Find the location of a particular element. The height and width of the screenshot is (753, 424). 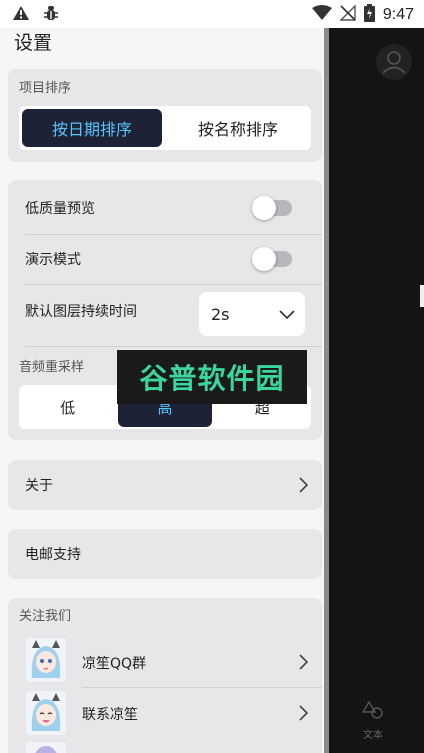

demo-mode-toggle is located at coordinates (272, 259).